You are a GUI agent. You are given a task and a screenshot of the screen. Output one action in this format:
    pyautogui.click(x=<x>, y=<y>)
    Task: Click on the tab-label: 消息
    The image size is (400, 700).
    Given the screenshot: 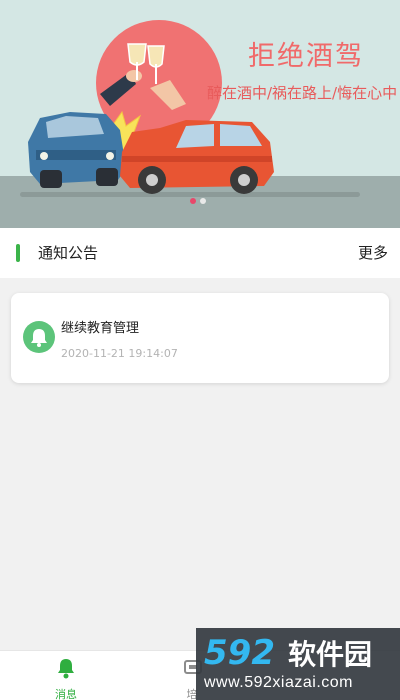 What is the action you would take?
    pyautogui.click(x=66, y=694)
    